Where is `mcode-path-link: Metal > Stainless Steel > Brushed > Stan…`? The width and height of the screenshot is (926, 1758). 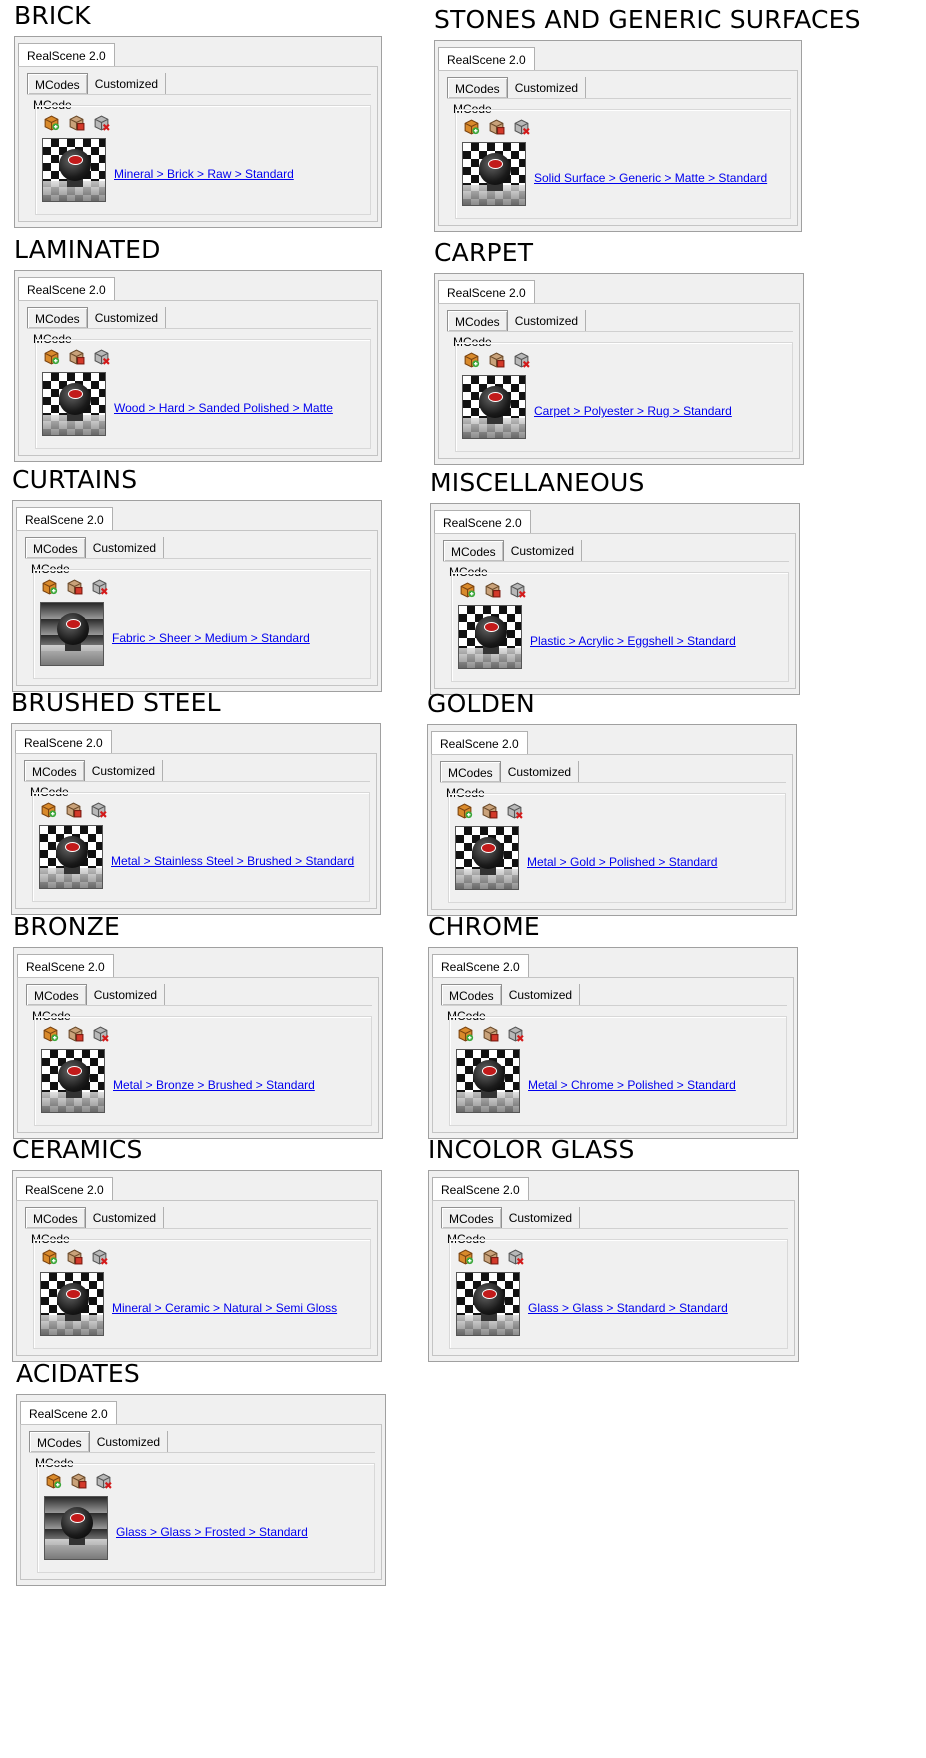 mcode-path-link: Metal > Stainless Steel > Brushed > Stan… is located at coordinates (232, 861).